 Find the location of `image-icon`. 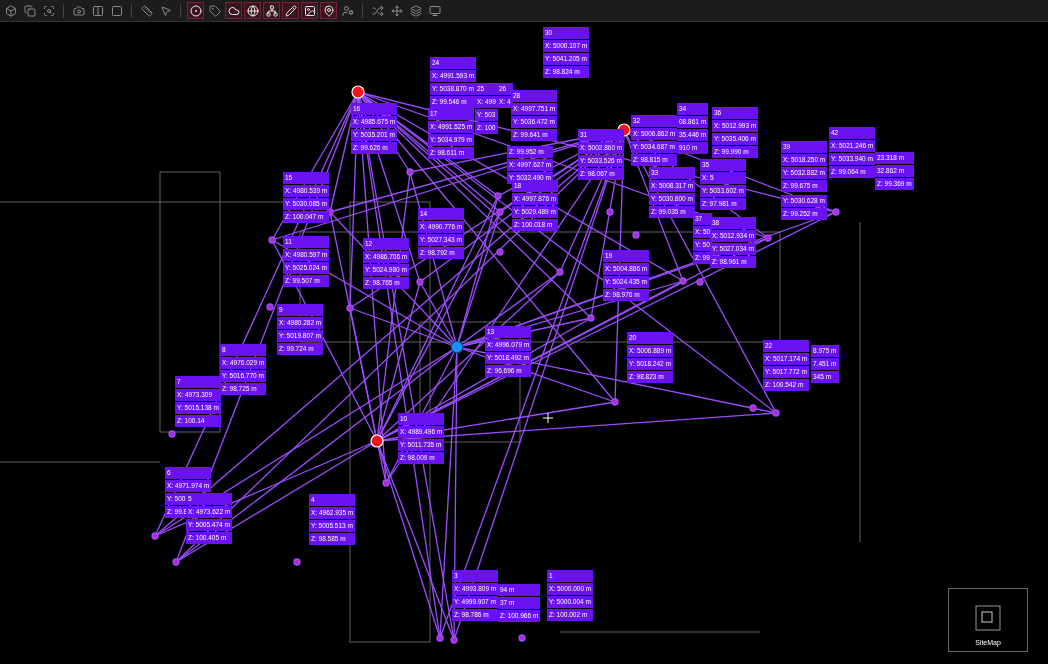

image-icon is located at coordinates (309, 10).